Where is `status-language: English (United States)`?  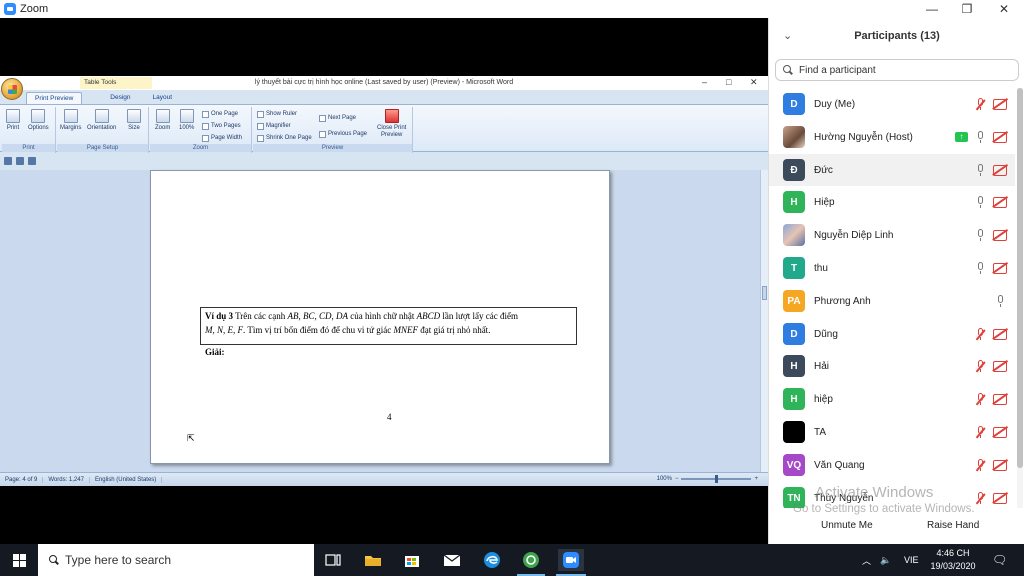
status-language: English (United States) is located at coordinates (126, 479).